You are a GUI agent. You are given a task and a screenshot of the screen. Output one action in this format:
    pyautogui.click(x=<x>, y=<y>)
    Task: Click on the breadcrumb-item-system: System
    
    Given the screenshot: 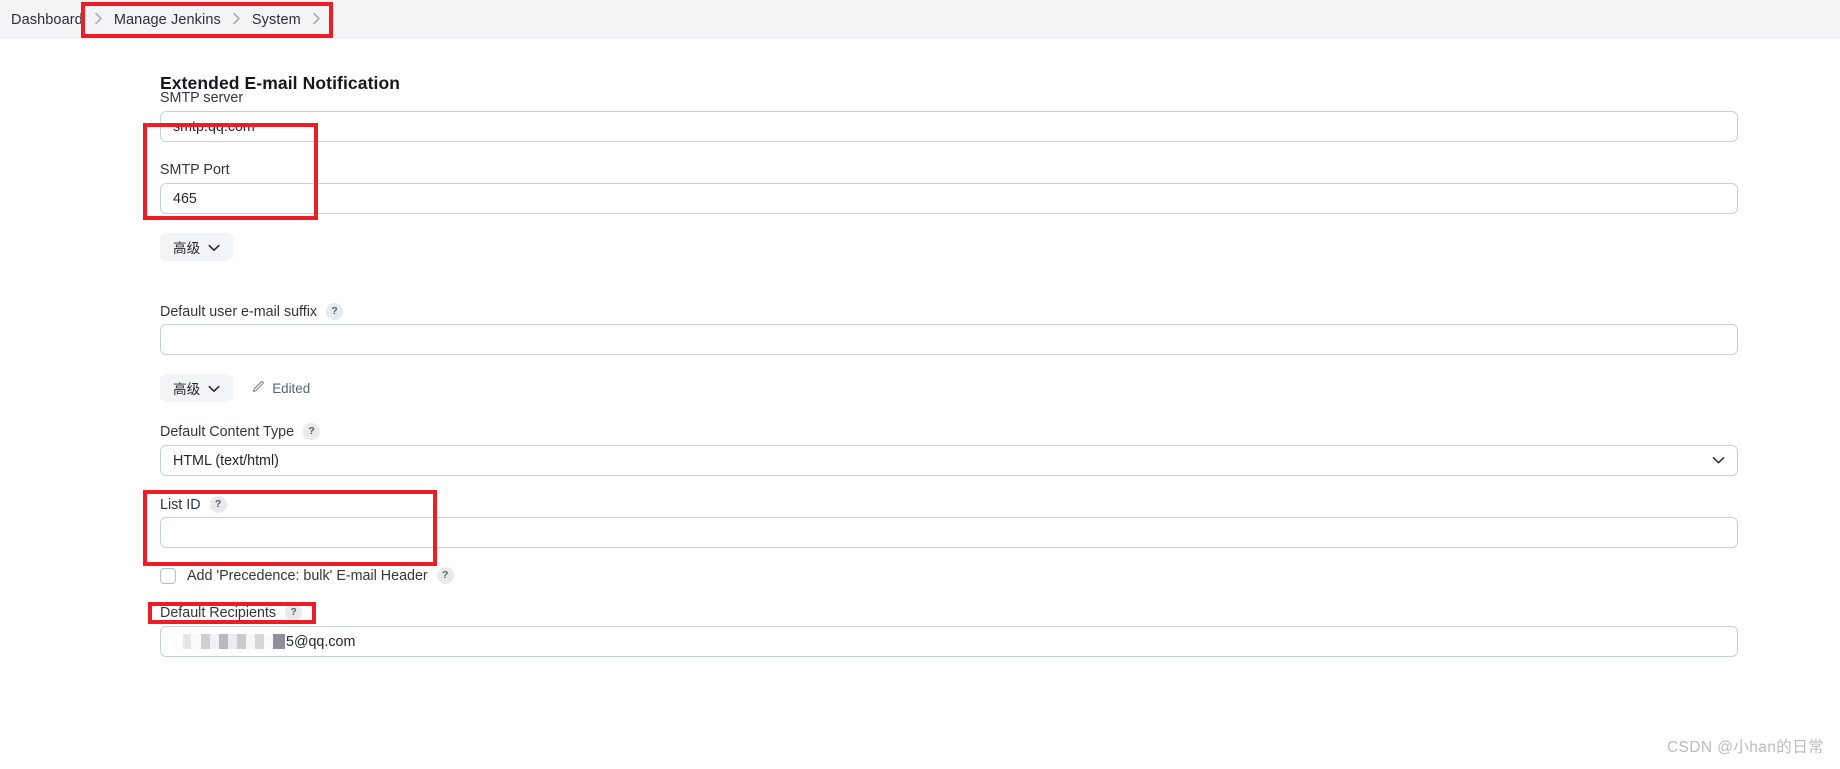 What is the action you would take?
    pyautogui.click(x=276, y=20)
    